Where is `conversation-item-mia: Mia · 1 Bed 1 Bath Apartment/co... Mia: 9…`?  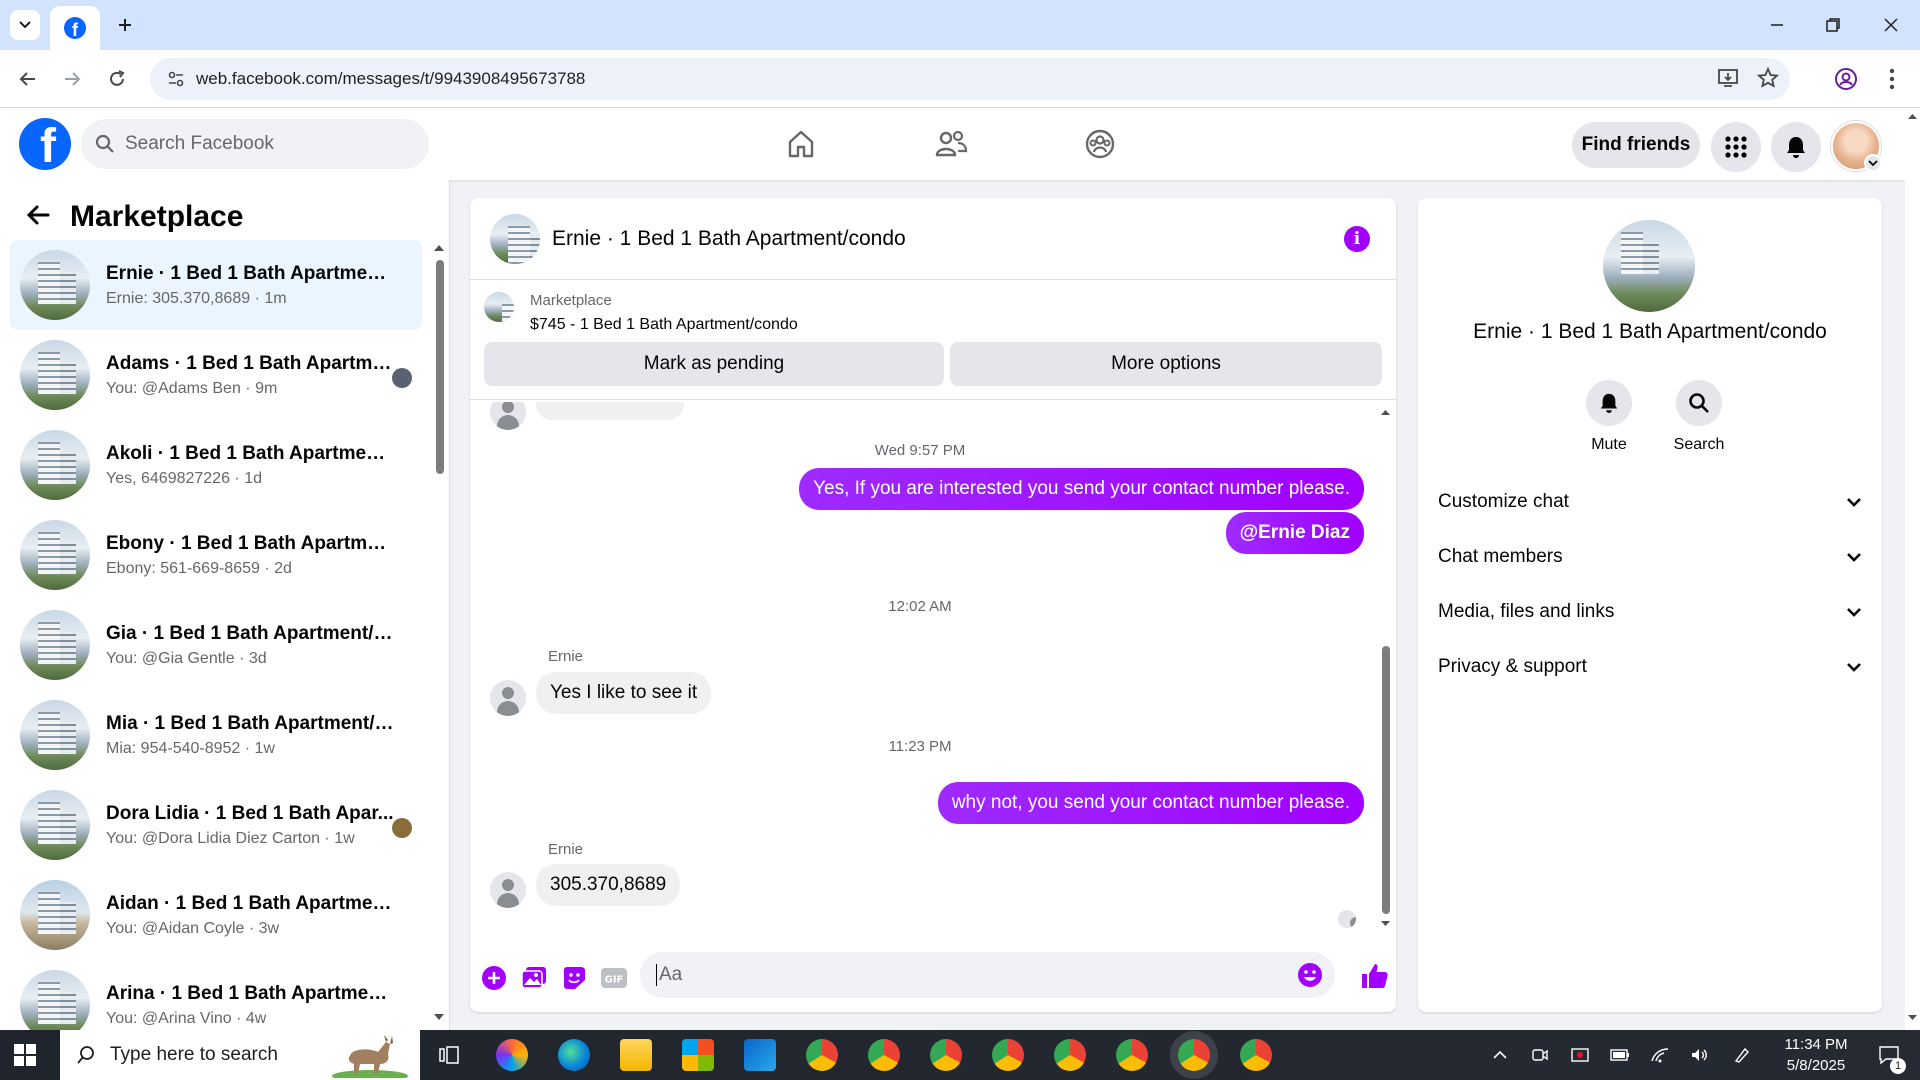
conversation-item-mia: Mia · 1 Bed 1 Bath Apartment/co... Mia: 9… is located at coordinates (216, 735).